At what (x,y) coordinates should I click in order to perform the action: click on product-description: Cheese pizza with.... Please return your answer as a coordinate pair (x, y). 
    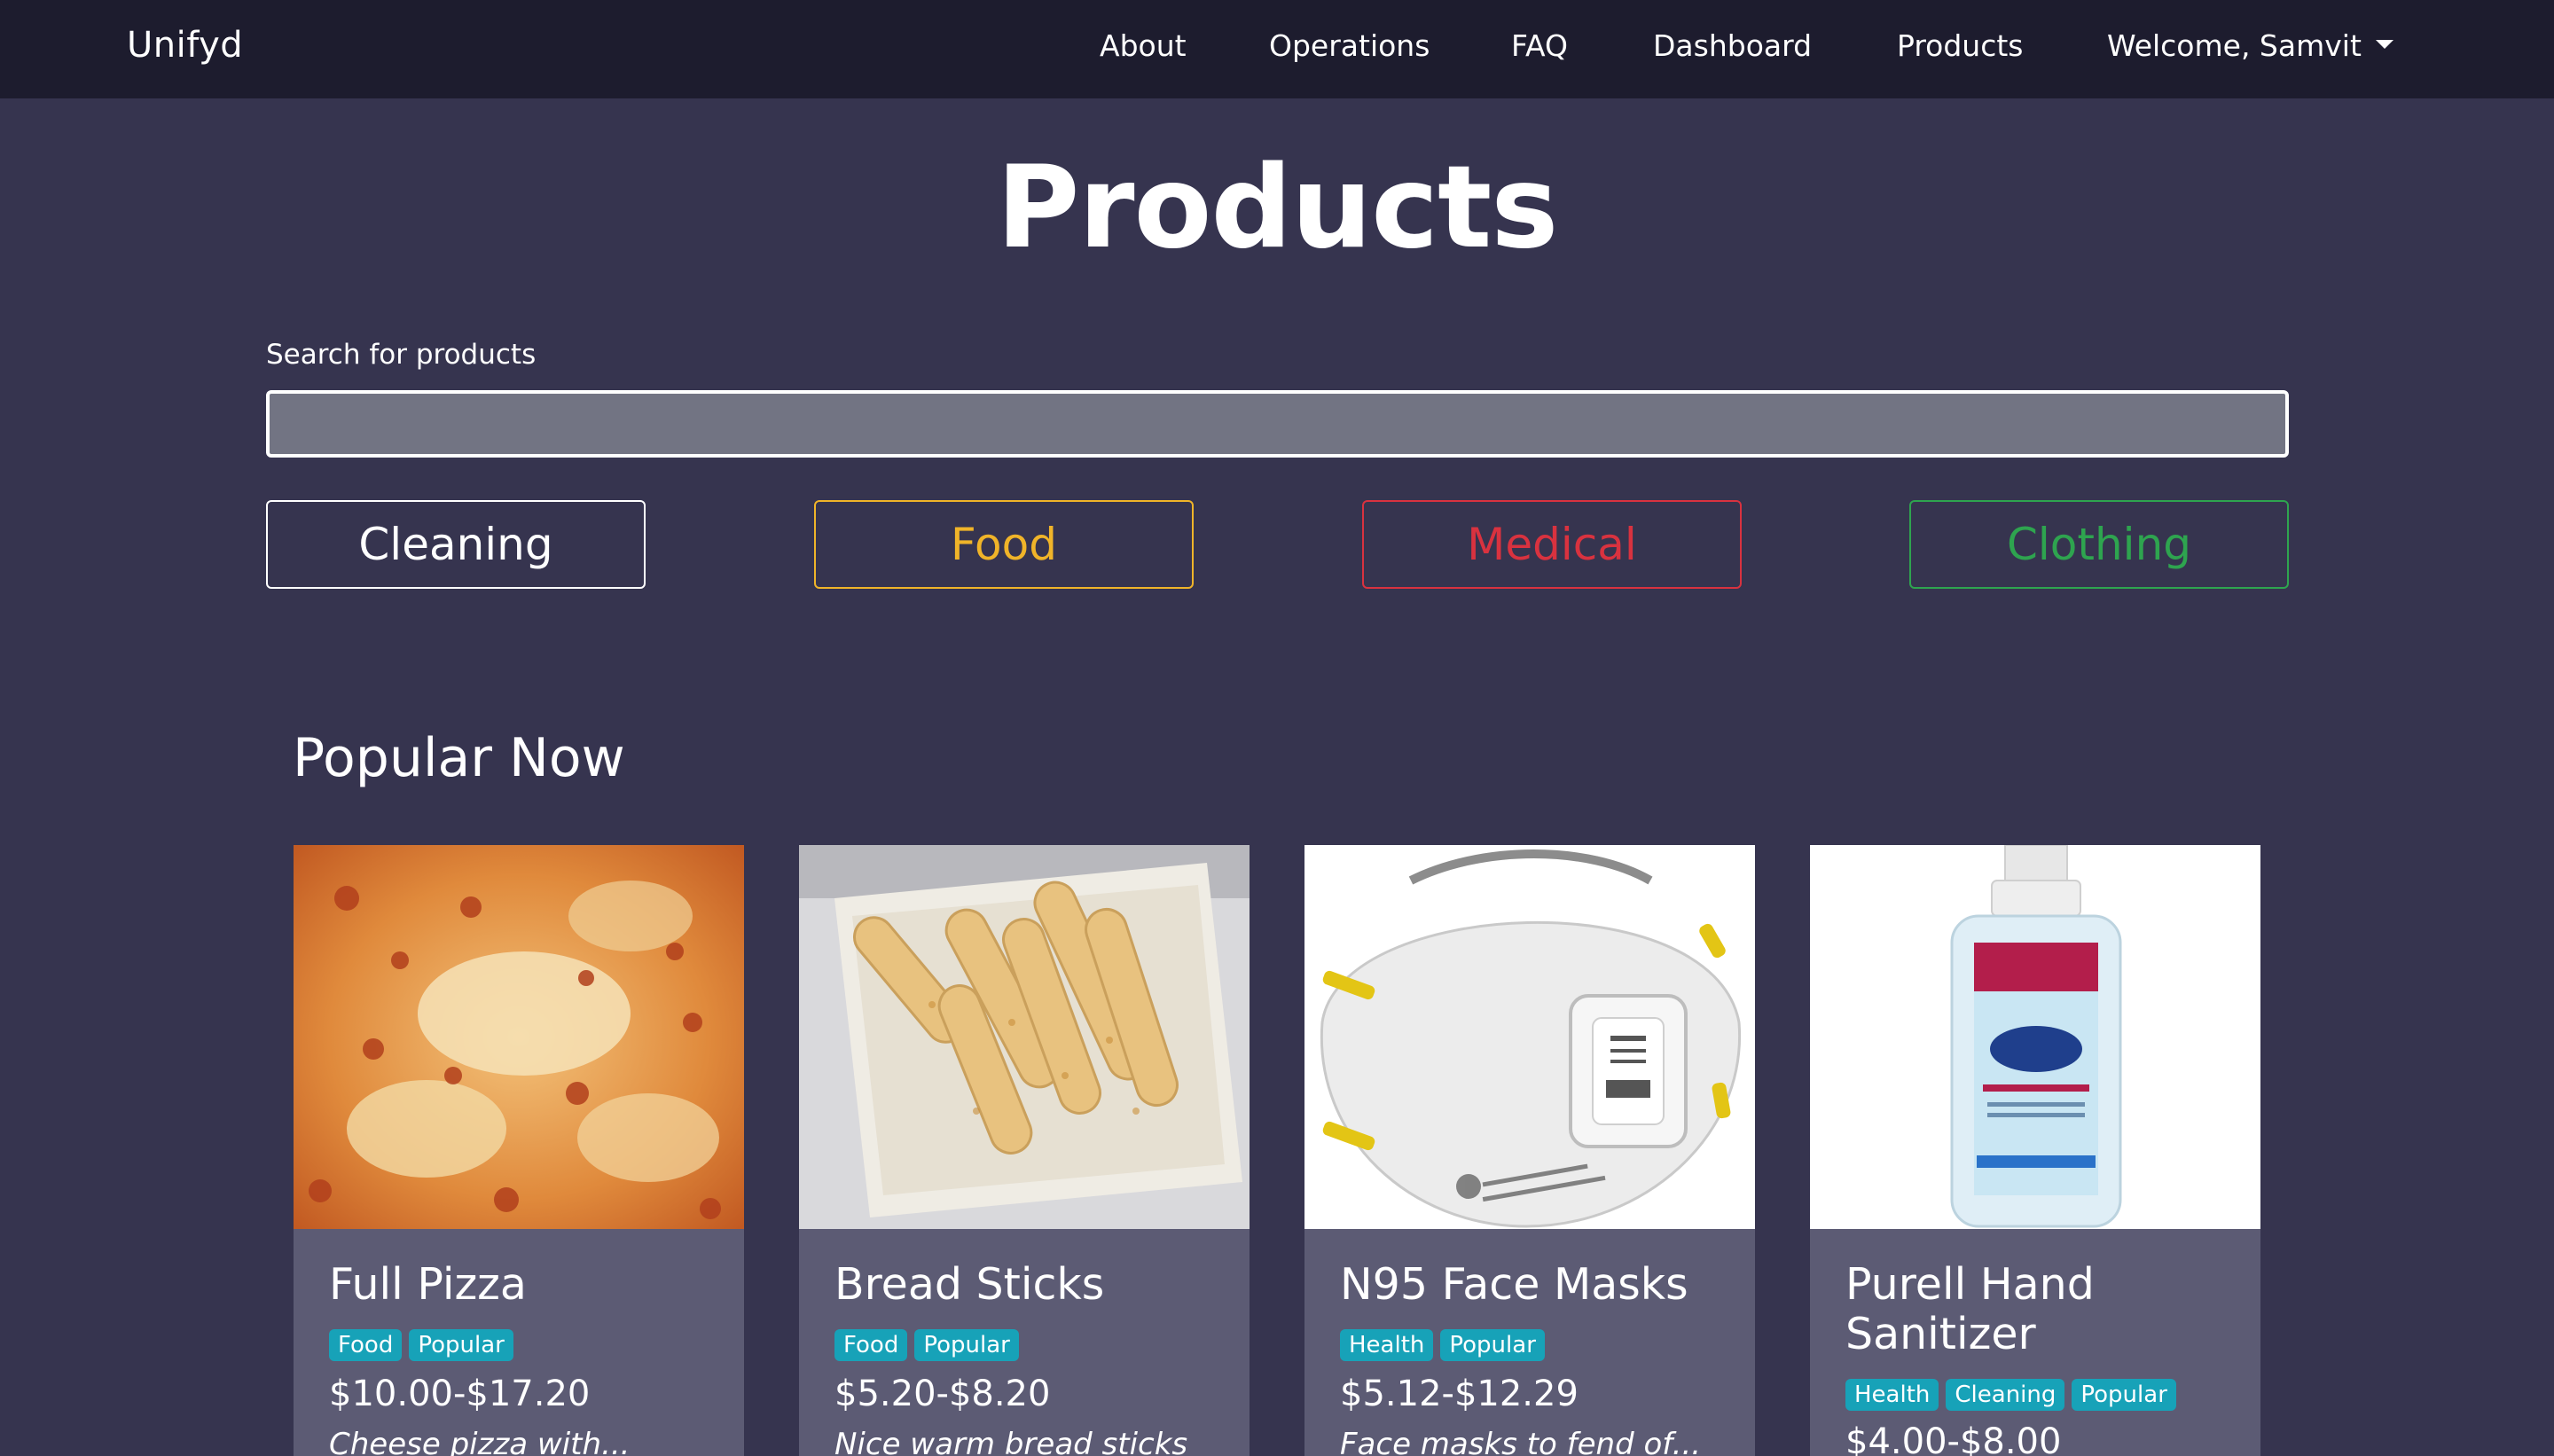
    Looking at the image, I should click on (480, 1441).